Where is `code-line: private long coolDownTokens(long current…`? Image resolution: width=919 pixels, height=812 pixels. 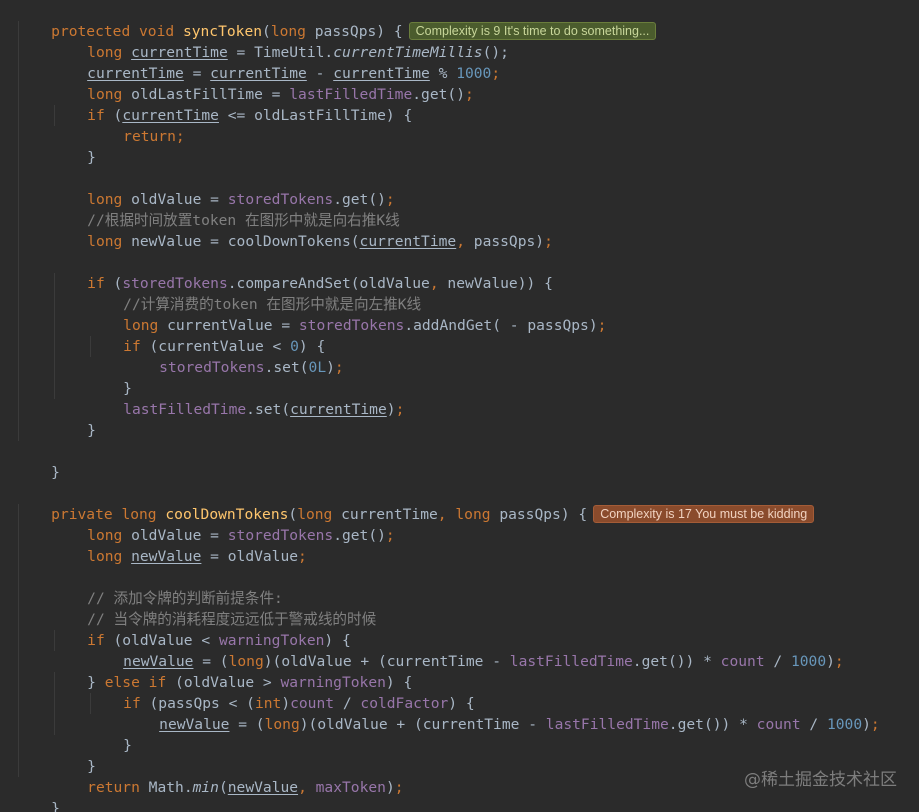
code-line: private long coolDownTokens(long current… is located at coordinates (459, 503).